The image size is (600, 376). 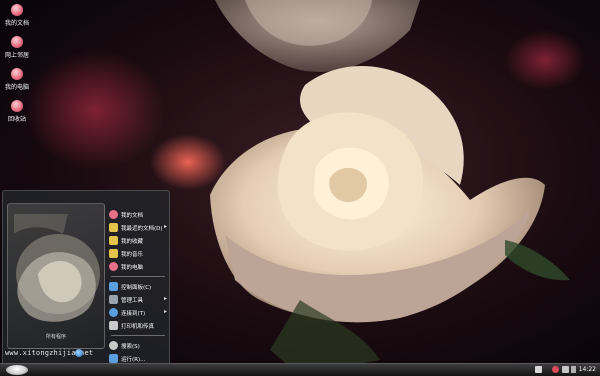 What do you see at coordinates (132, 255) in the screenshot?
I see `menu-item-label: 我的音乐` at bounding box center [132, 255].